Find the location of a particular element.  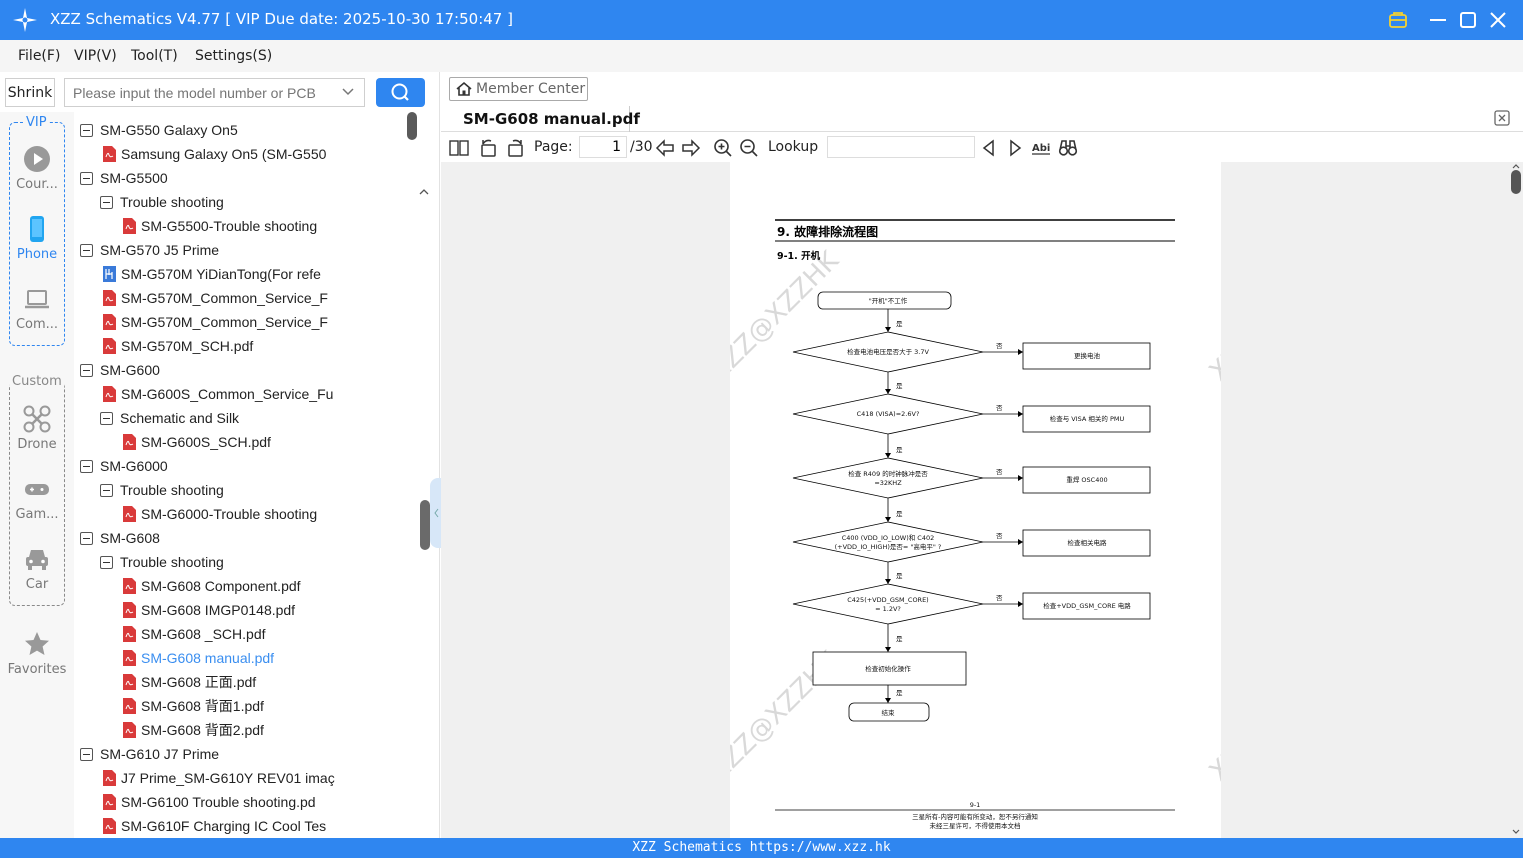

menu-vip: VIP(V) is located at coordinates (95, 56).